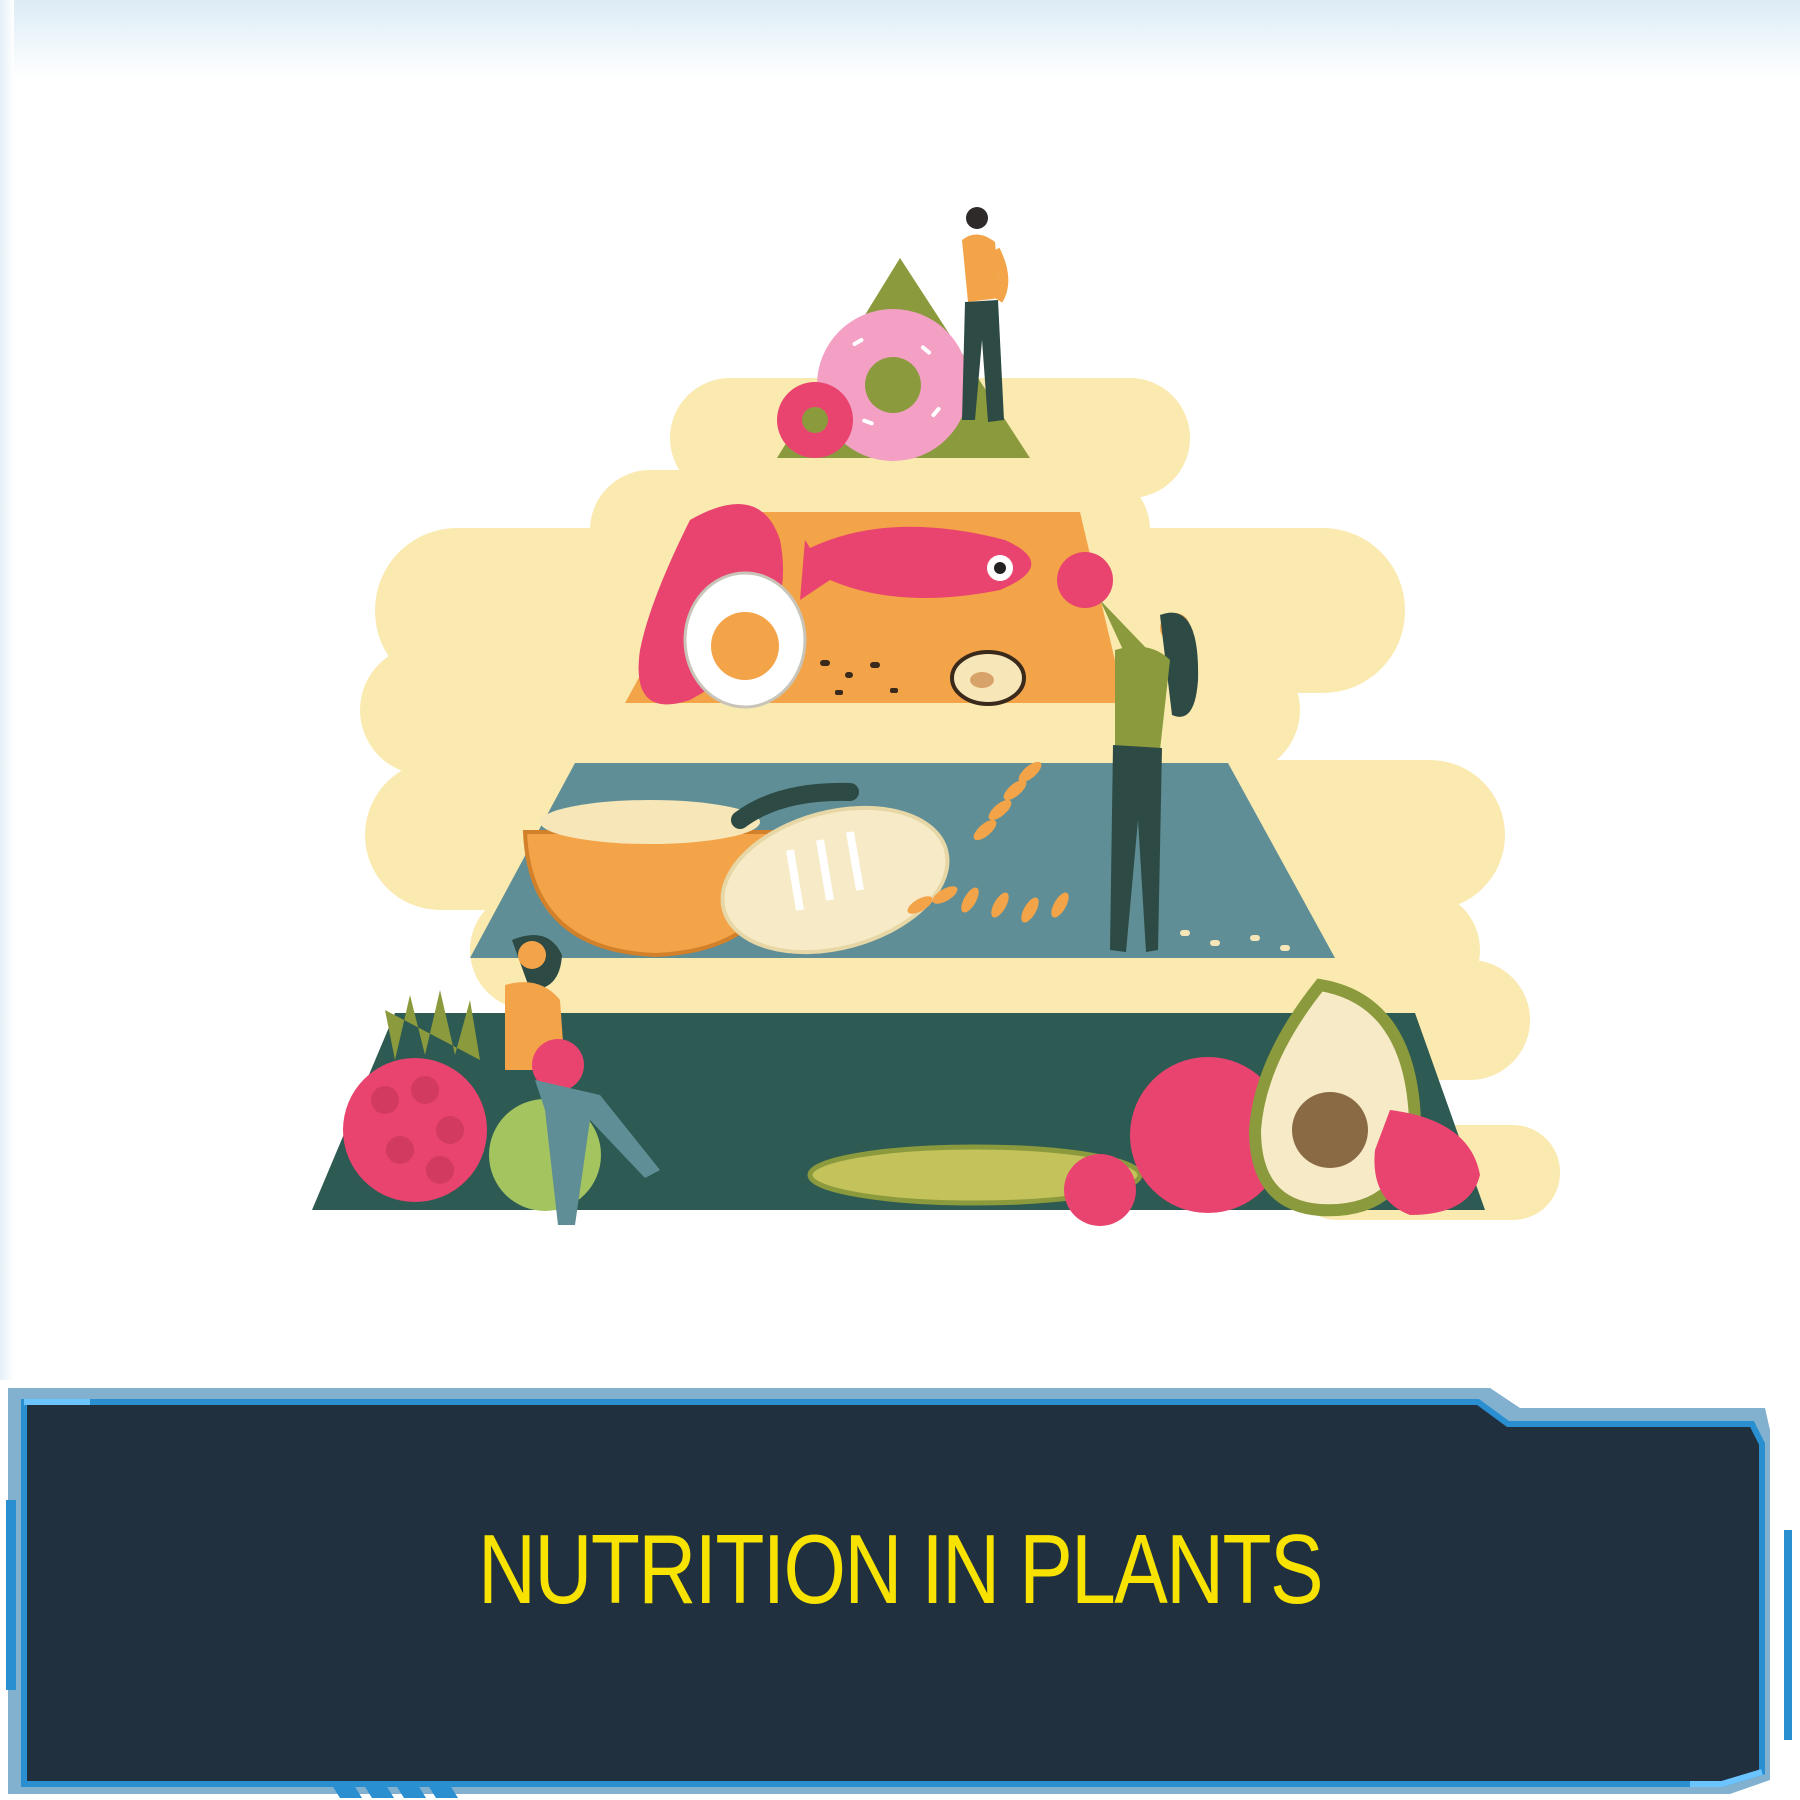 This screenshot has height=1800, width=1800. What do you see at coordinates (903, 334) in the screenshot?
I see `sweets-tier` at bounding box center [903, 334].